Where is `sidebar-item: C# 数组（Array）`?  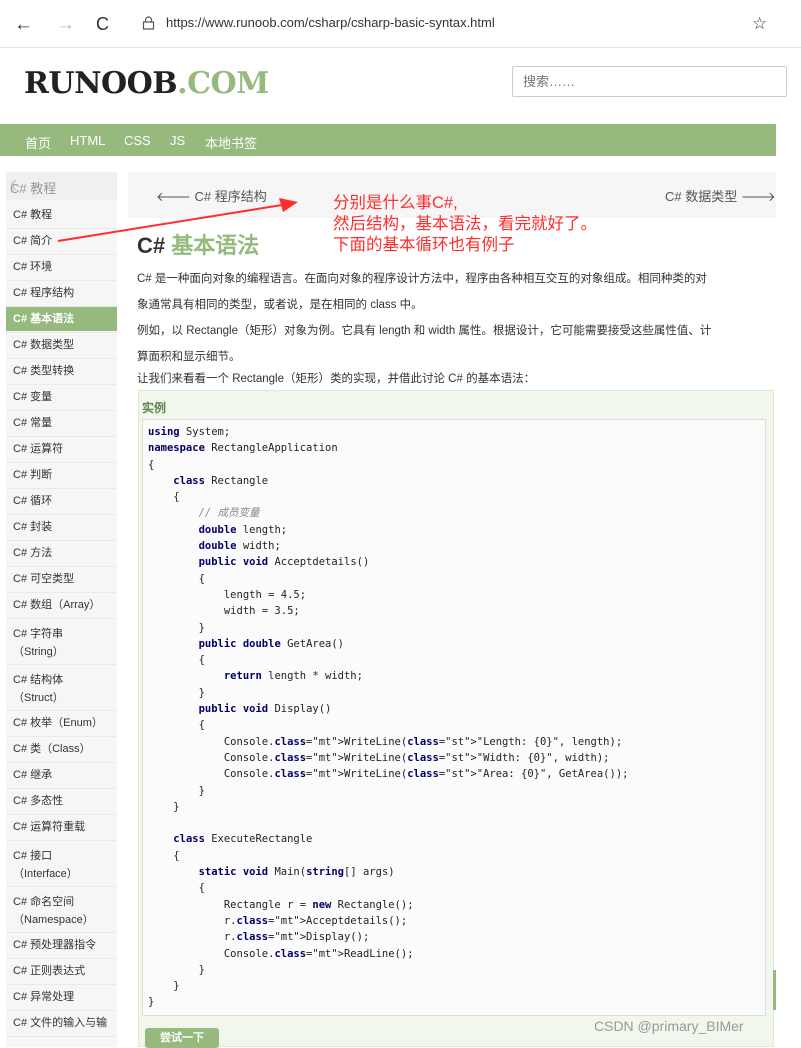 sidebar-item: C# 数组（Array） is located at coordinates (61, 605).